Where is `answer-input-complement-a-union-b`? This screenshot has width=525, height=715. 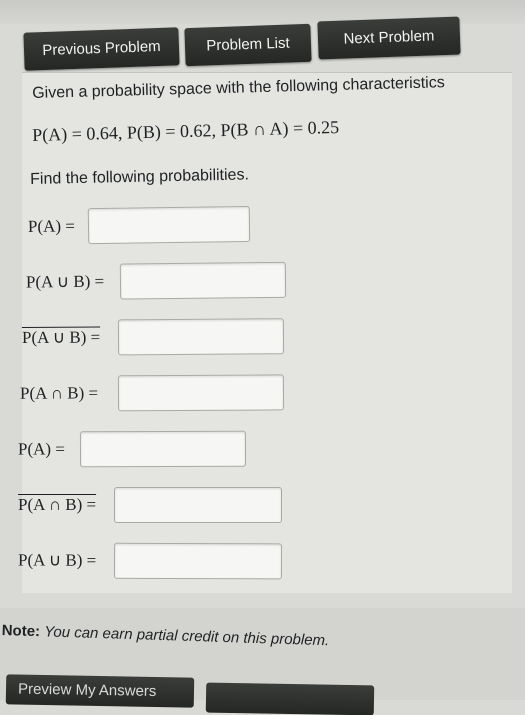
answer-input-complement-a-union-b is located at coordinates (201, 337).